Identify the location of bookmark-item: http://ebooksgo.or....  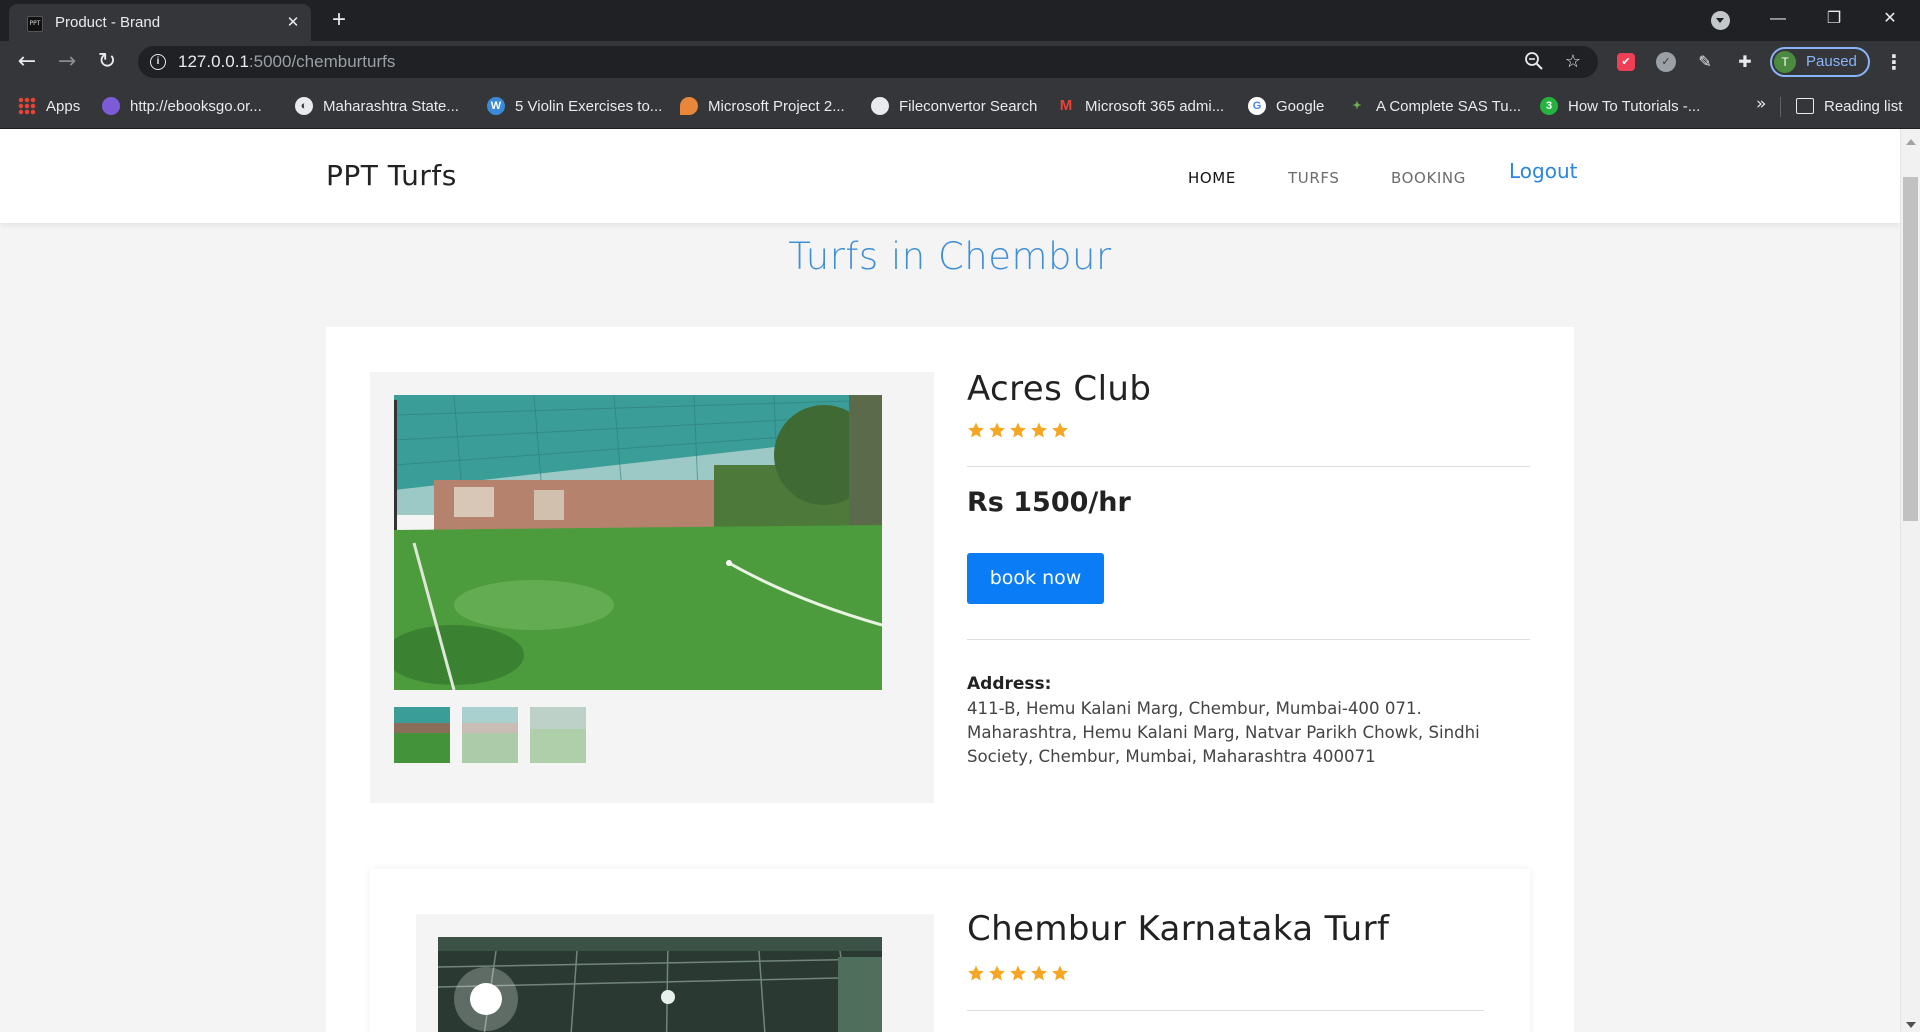
(182, 106).